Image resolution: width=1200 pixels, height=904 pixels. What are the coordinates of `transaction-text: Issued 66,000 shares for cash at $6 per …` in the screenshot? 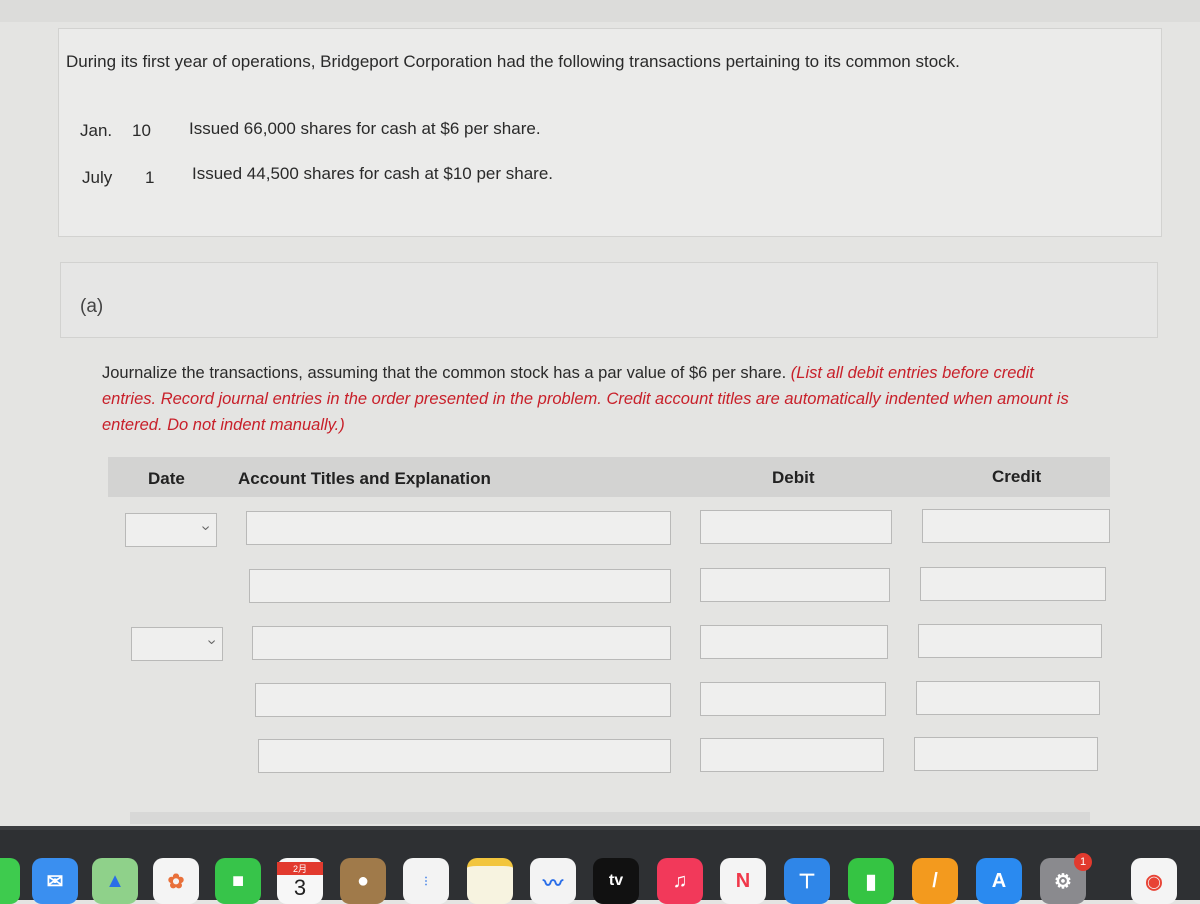 It's located at (365, 128).